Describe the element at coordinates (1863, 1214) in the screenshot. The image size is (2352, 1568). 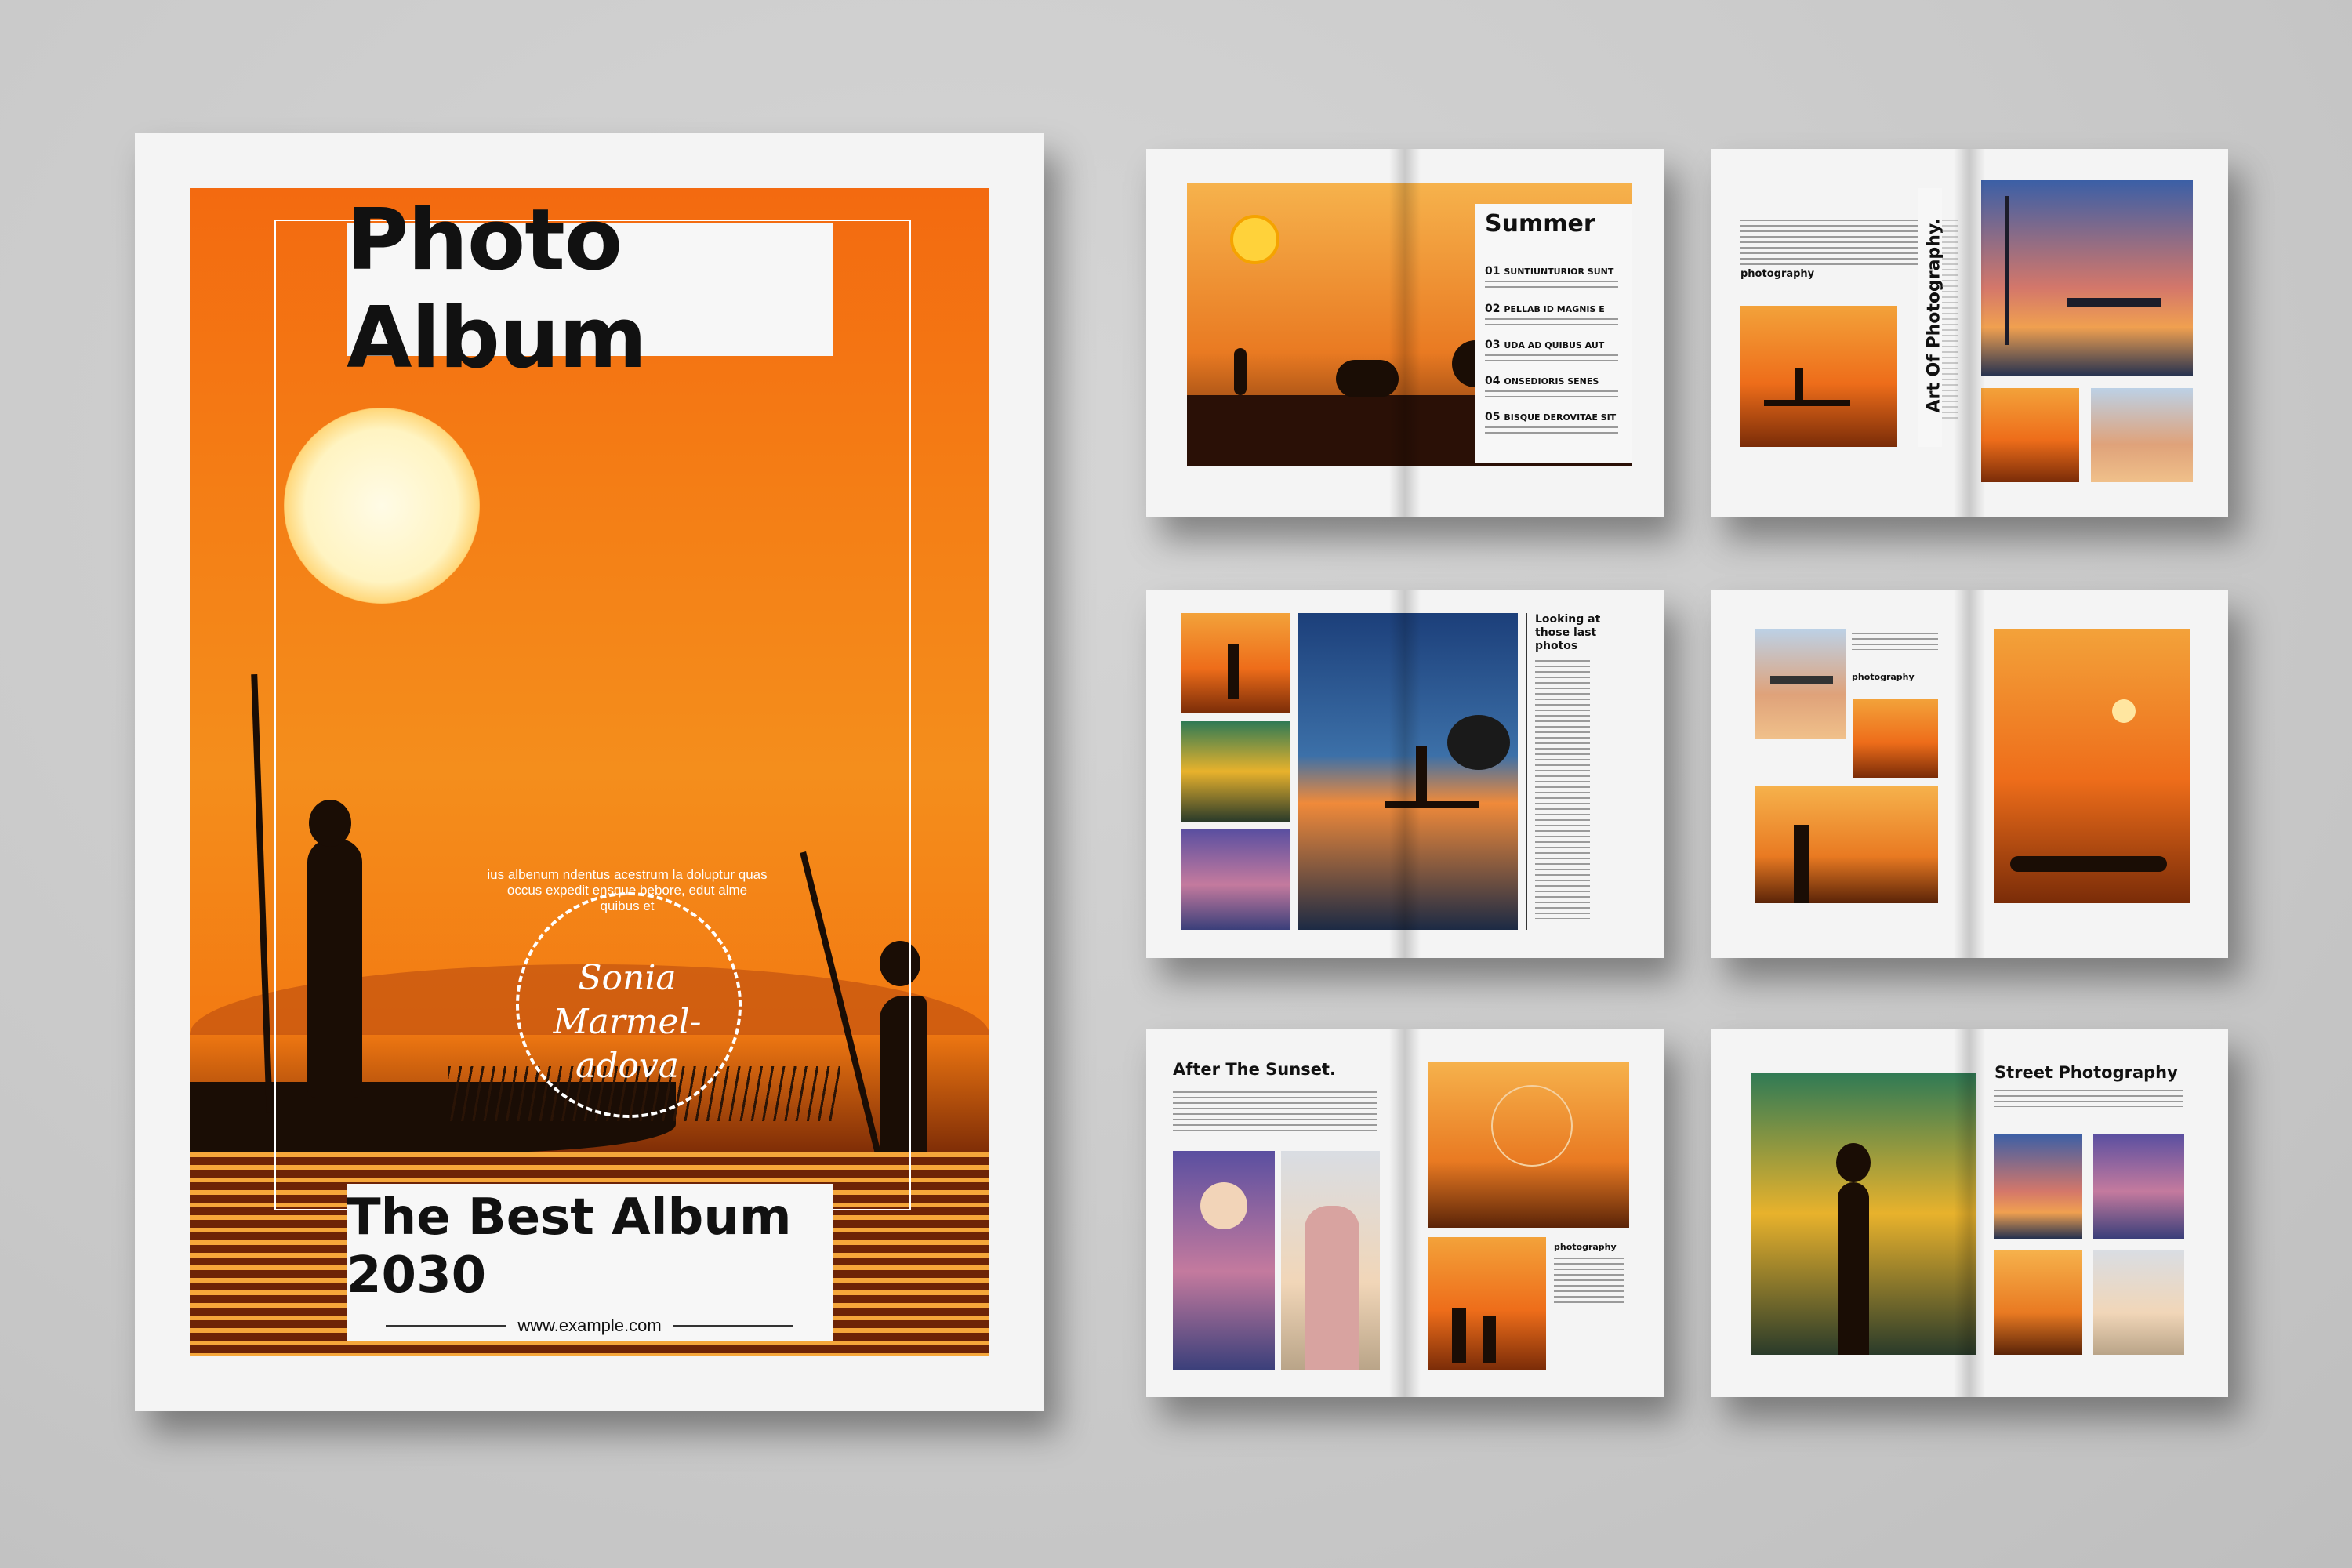
I see `street-photo-main` at that location.